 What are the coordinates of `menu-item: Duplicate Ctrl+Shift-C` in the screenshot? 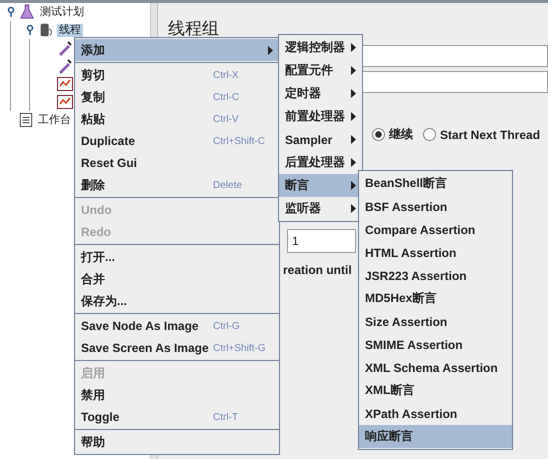 It's located at (177, 141).